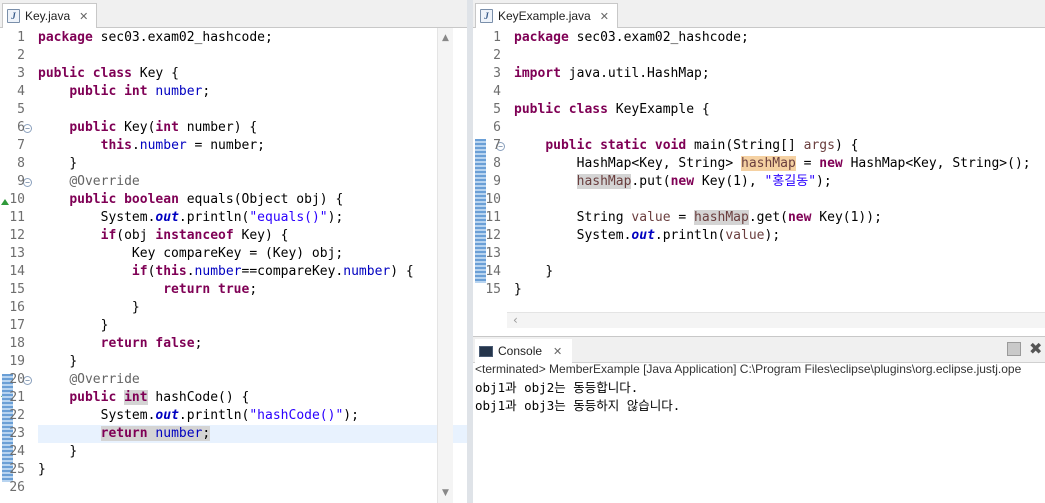 Image resolution: width=1045 pixels, height=503 pixels. What do you see at coordinates (252, 434) in the screenshot?
I see `current-code-line: return number;` at bounding box center [252, 434].